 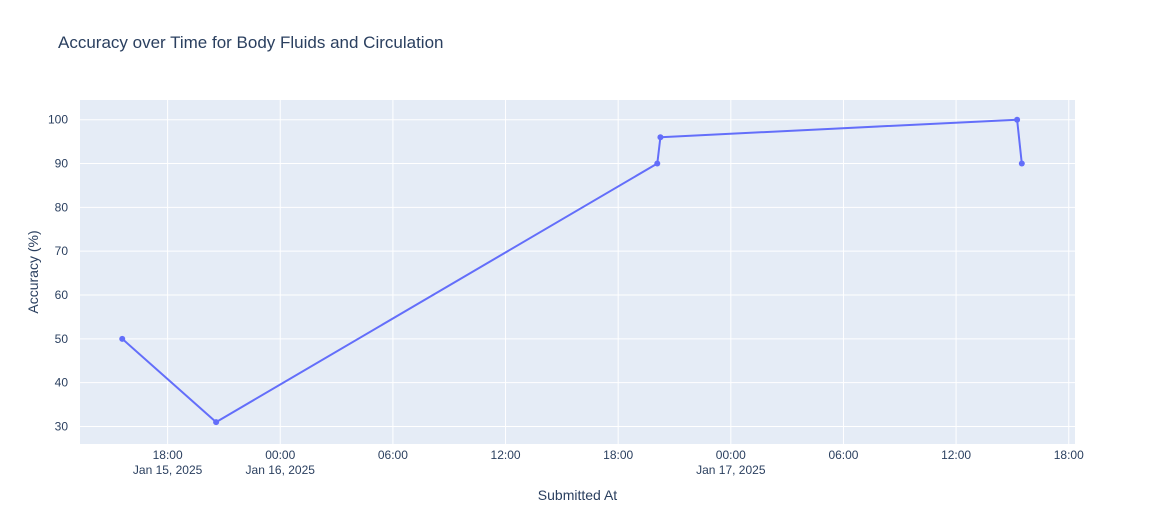 What do you see at coordinates (62, 251) in the screenshot?
I see `y-tick-label: 70` at bounding box center [62, 251].